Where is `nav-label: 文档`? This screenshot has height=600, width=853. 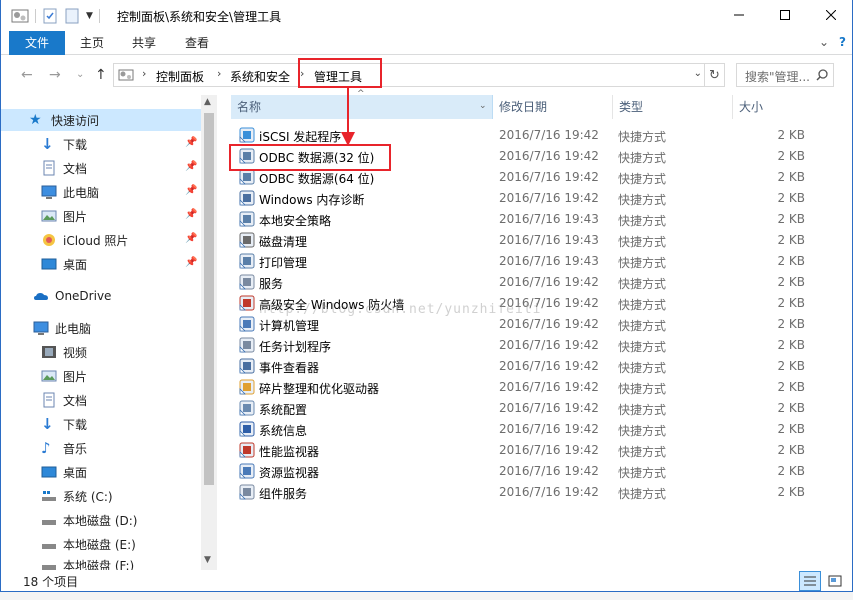 nav-label: 文档 is located at coordinates (75, 400).